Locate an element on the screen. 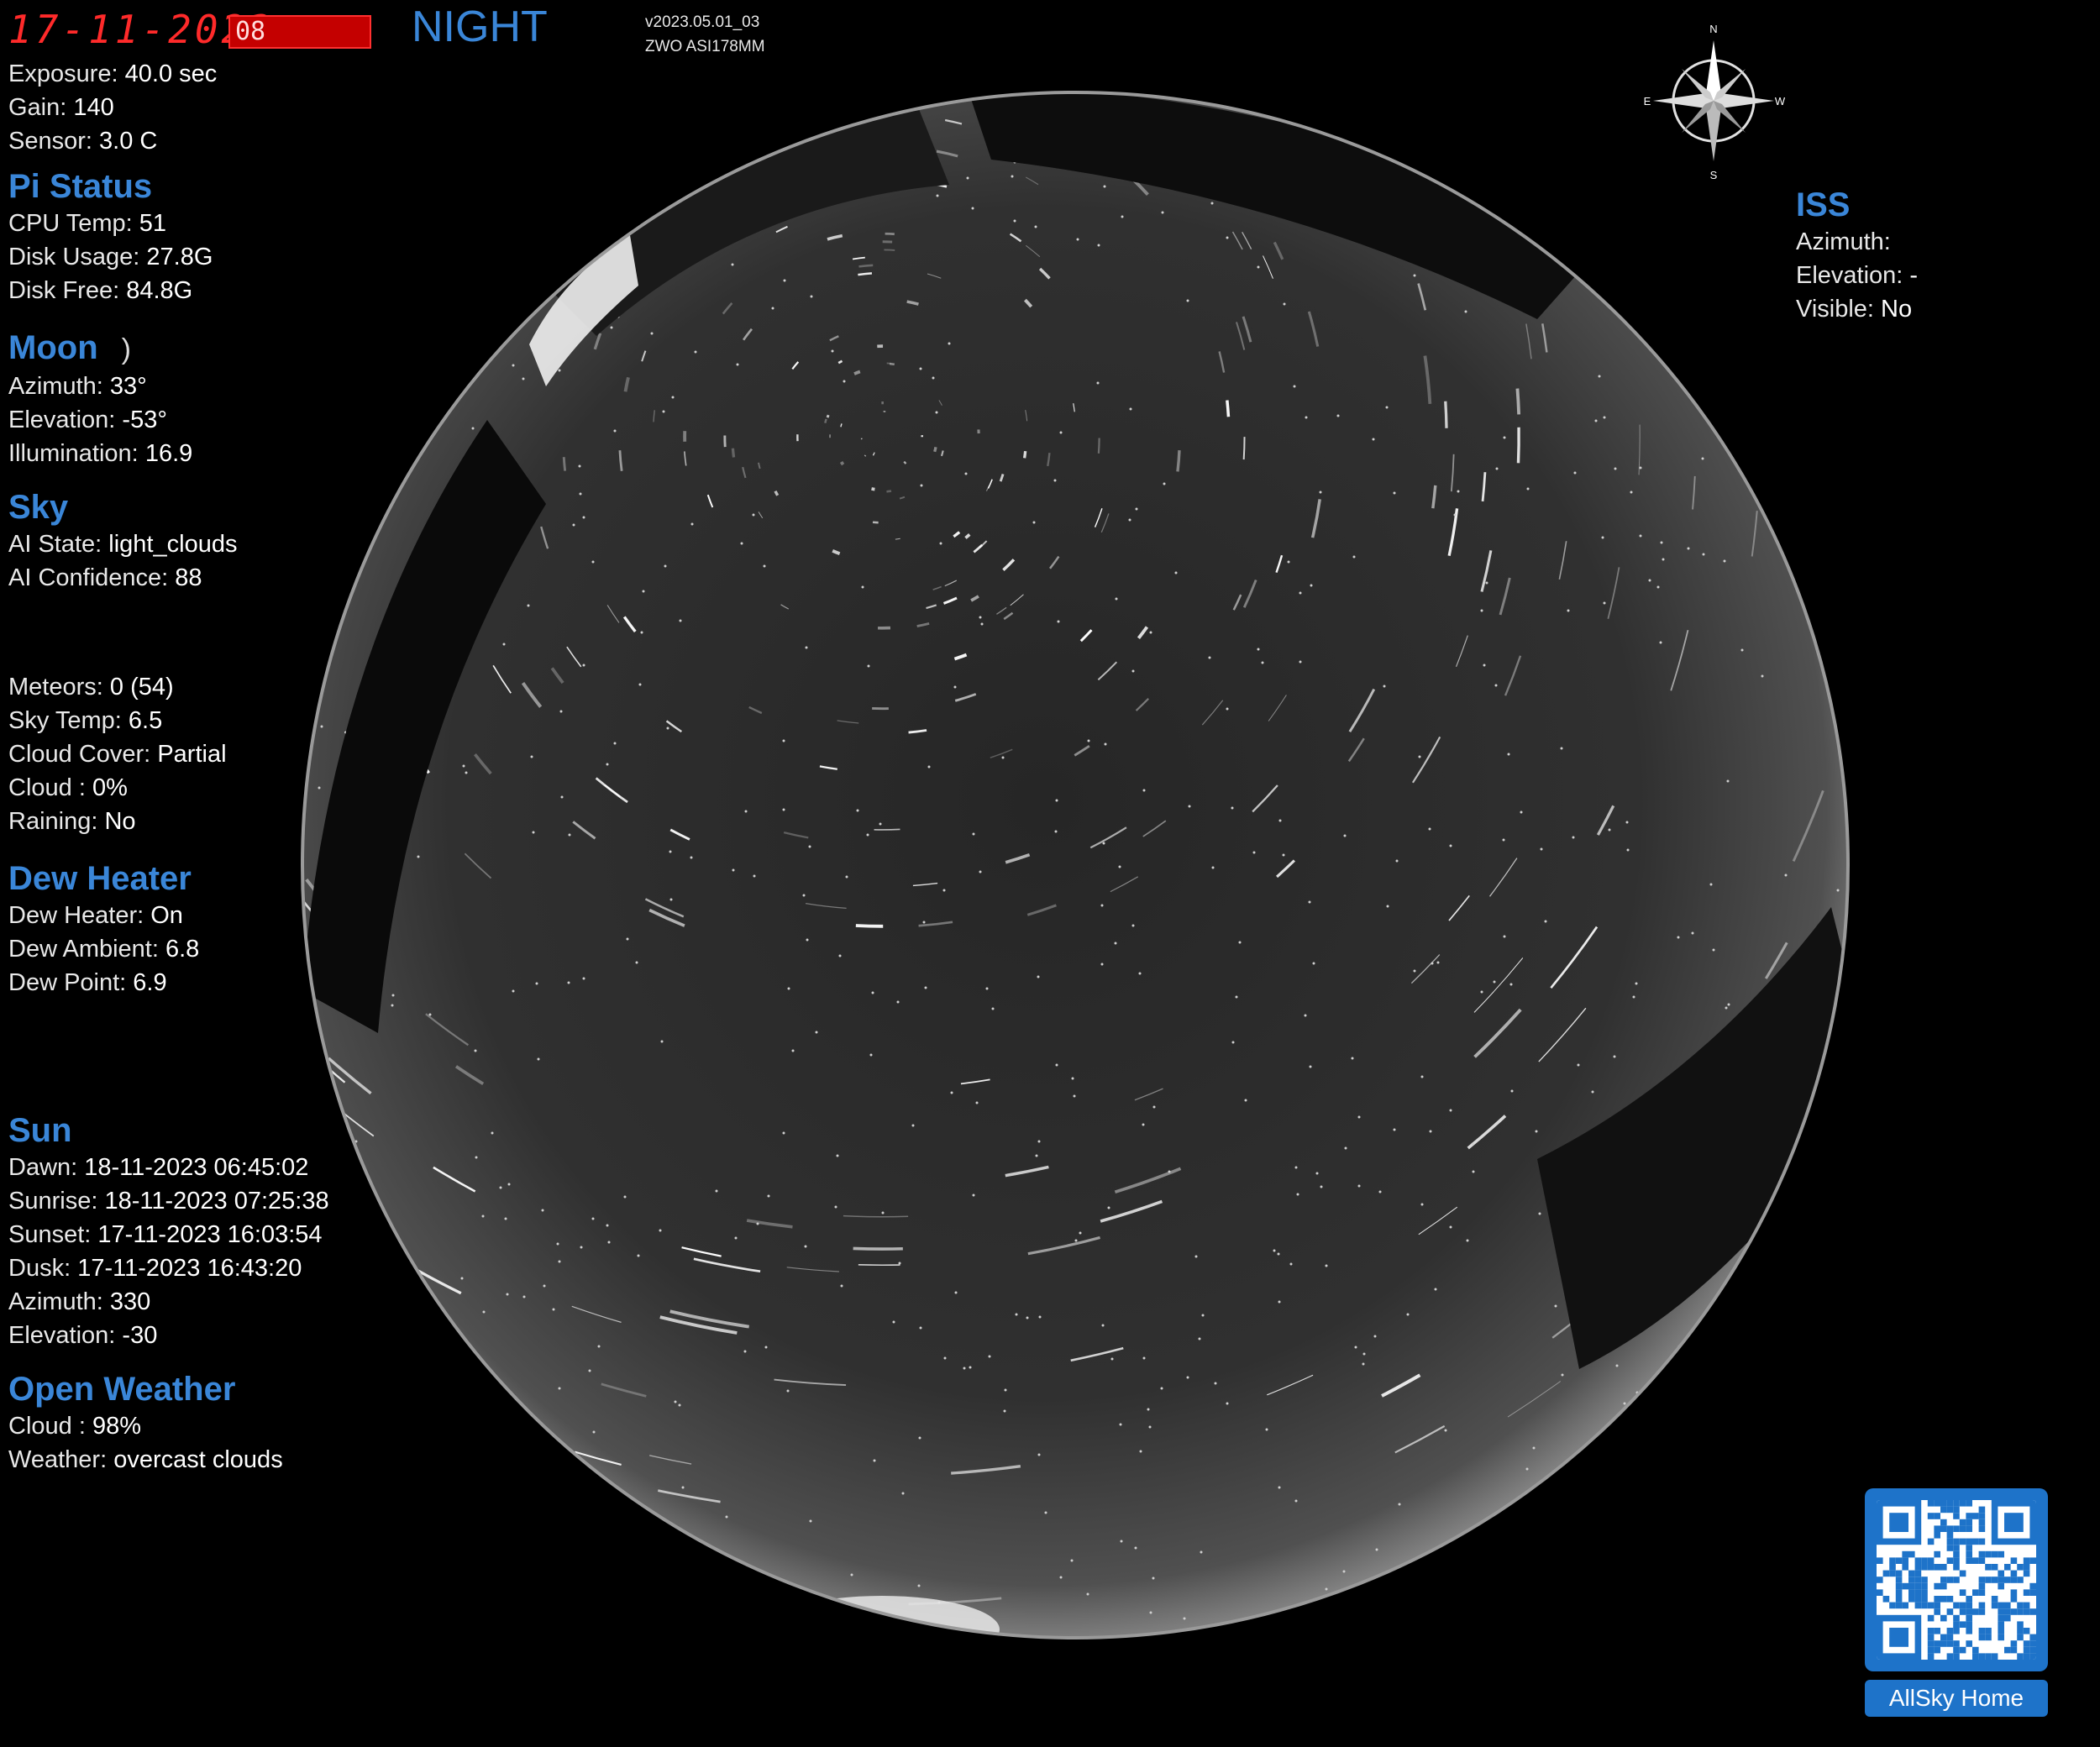  version-text: v2023.05.01_03 is located at coordinates (702, 22).